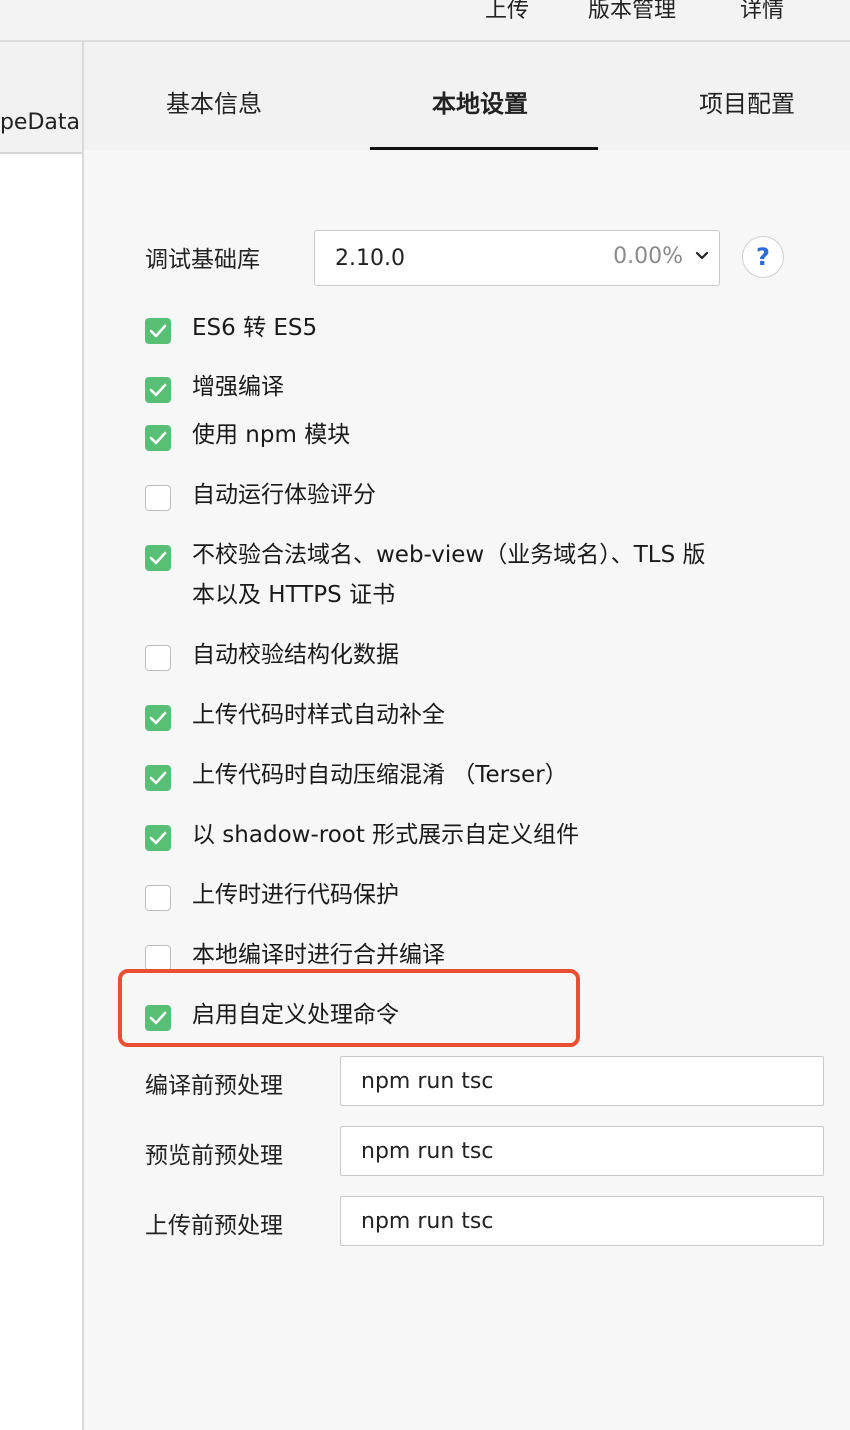  I want to click on tab-local-settings: 本地设置, so click(480, 101).